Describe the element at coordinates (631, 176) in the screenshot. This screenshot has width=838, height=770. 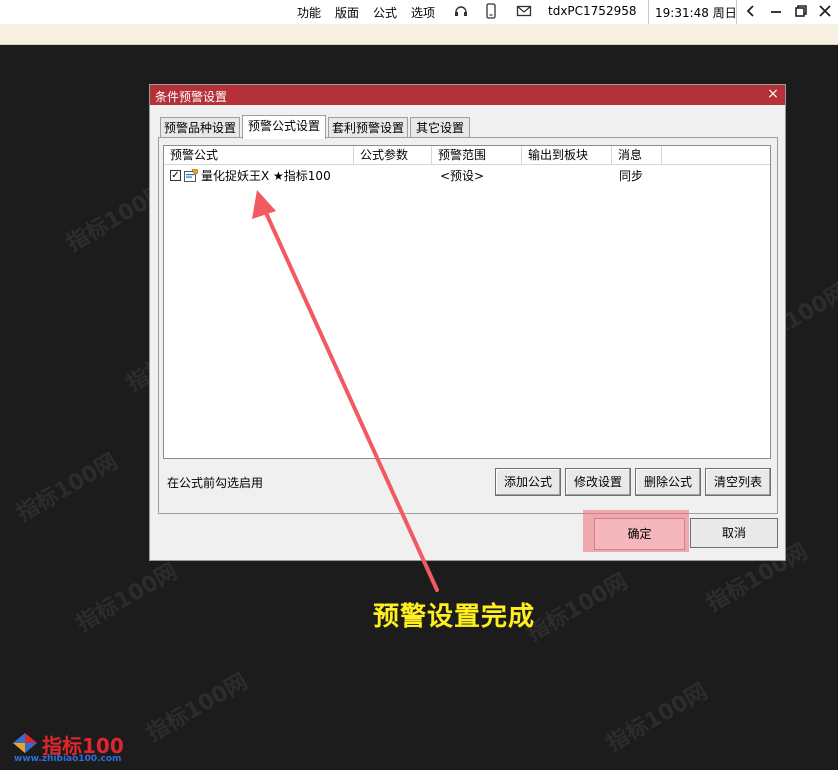
I see `message-mode: 同步` at that location.